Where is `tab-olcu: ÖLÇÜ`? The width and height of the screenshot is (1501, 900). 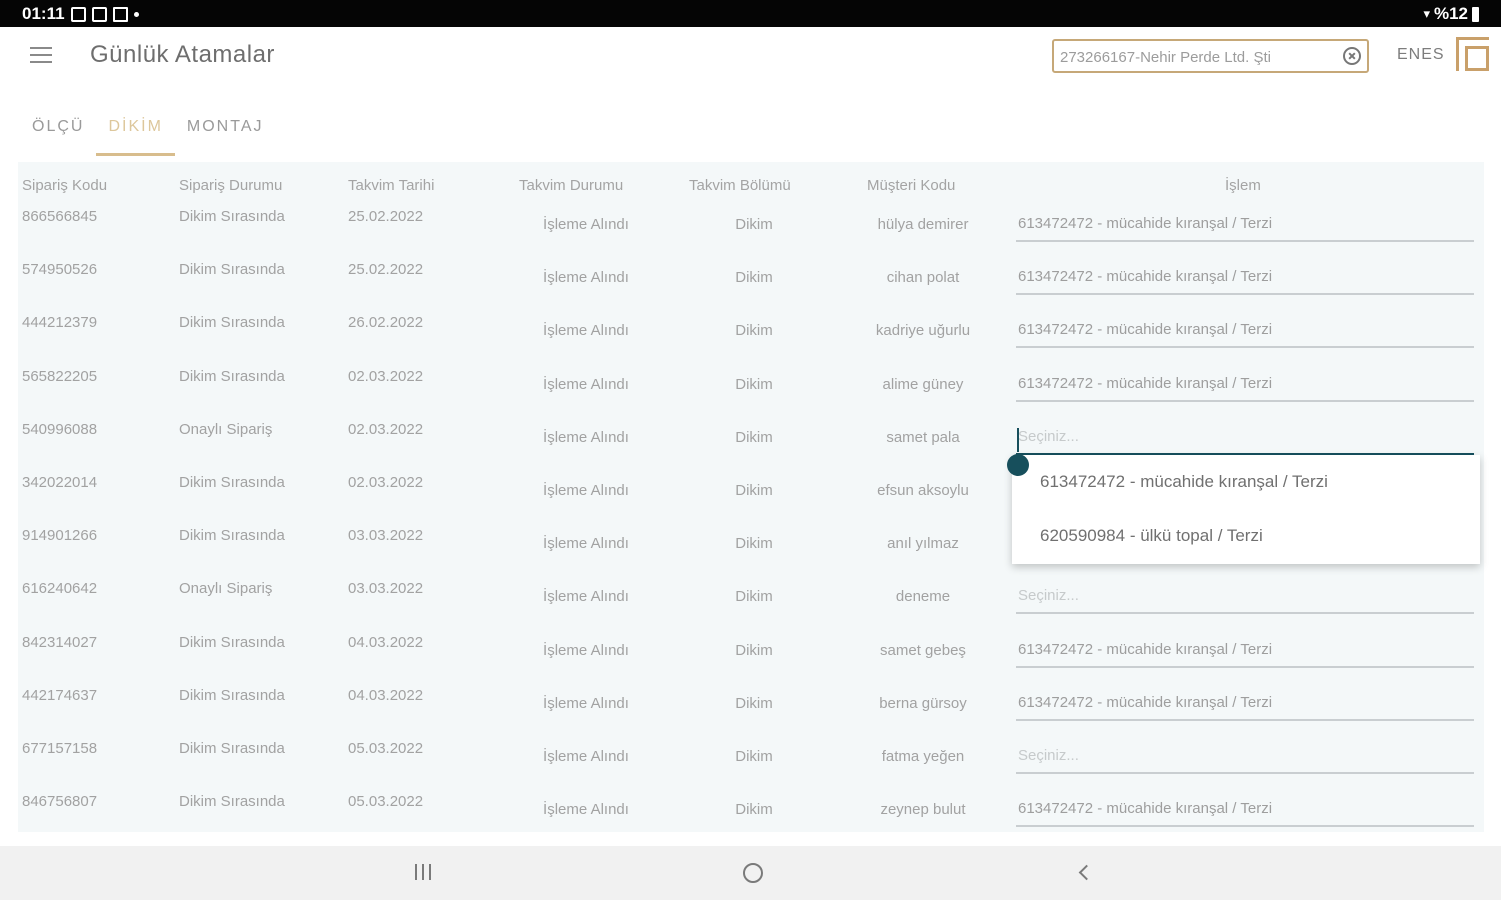
tab-olcu: ÖLÇÜ is located at coordinates (58, 132).